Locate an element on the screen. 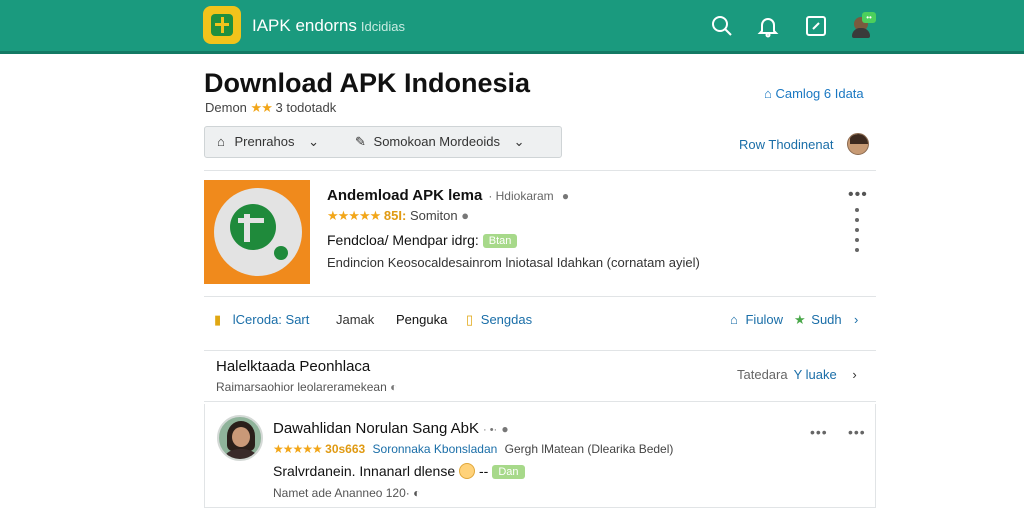 The image size is (1024, 512). category-text: Fendcloa/ Mendpar idrg: is located at coordinates (403, 240).